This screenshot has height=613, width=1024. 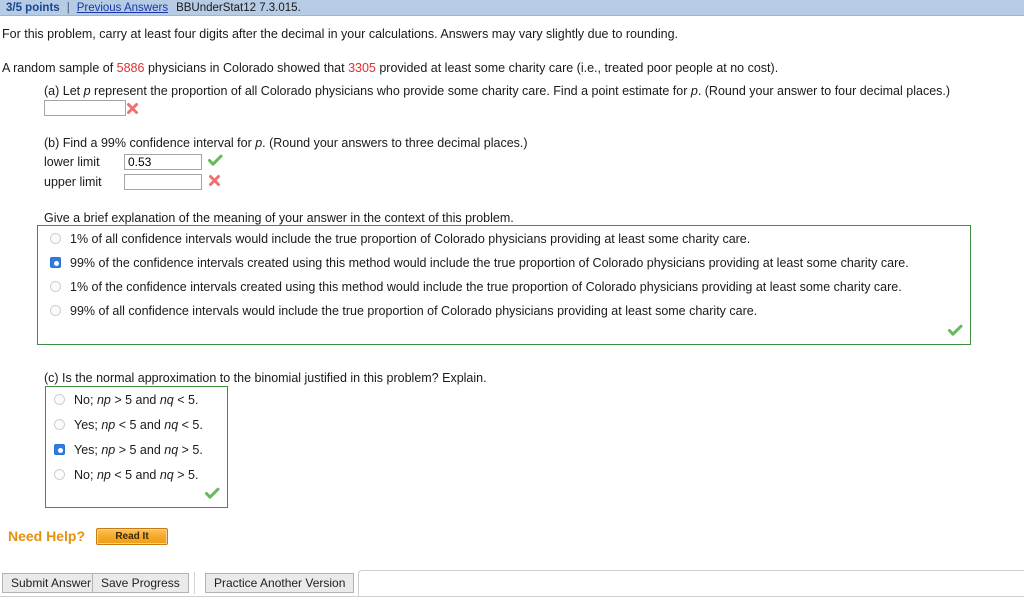 What do you see at coordinates (122, 8) in the screenshot?
I see `previous-answers-link: Previous Answers` at bounding box center [122, 8].